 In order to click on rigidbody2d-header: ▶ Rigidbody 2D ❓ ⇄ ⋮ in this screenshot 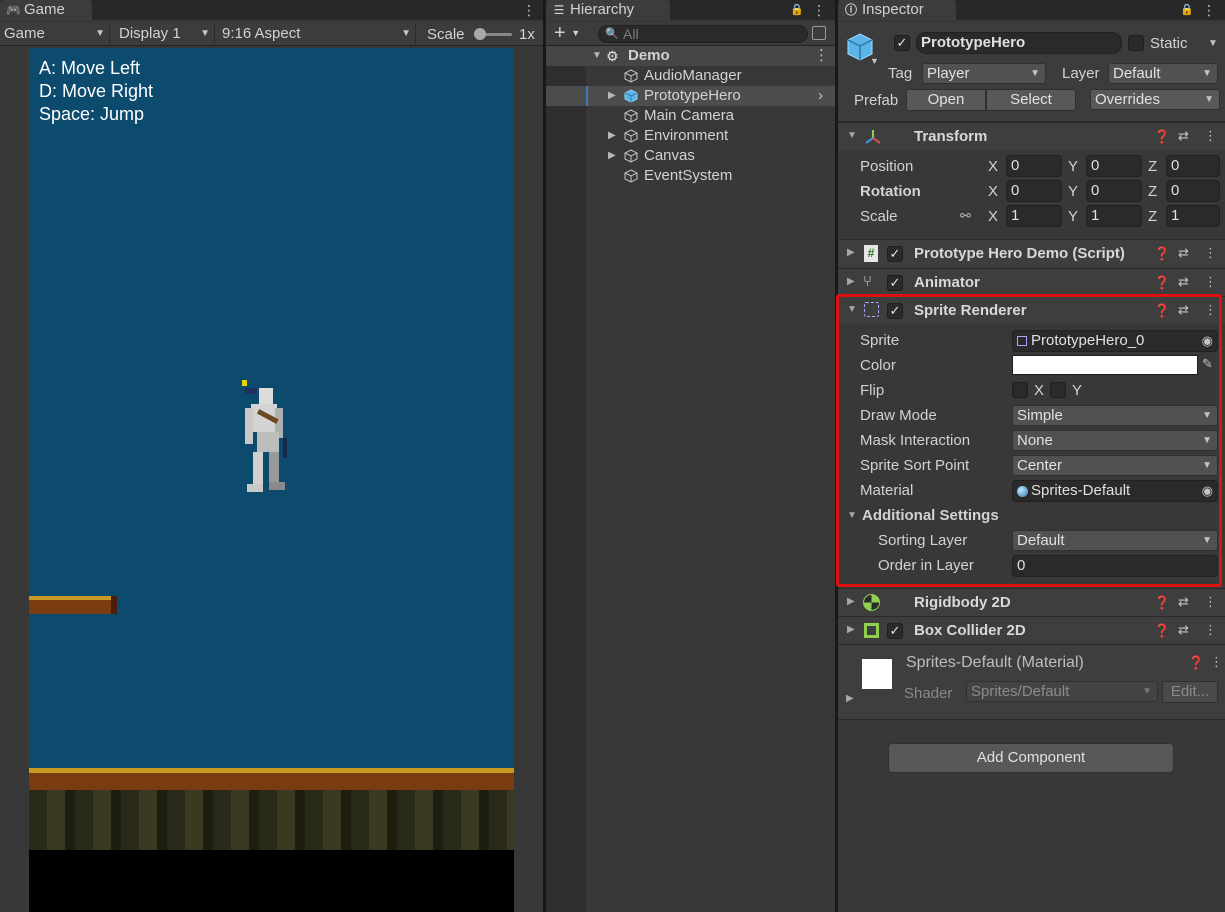, I will do `click(1031, 602)`.